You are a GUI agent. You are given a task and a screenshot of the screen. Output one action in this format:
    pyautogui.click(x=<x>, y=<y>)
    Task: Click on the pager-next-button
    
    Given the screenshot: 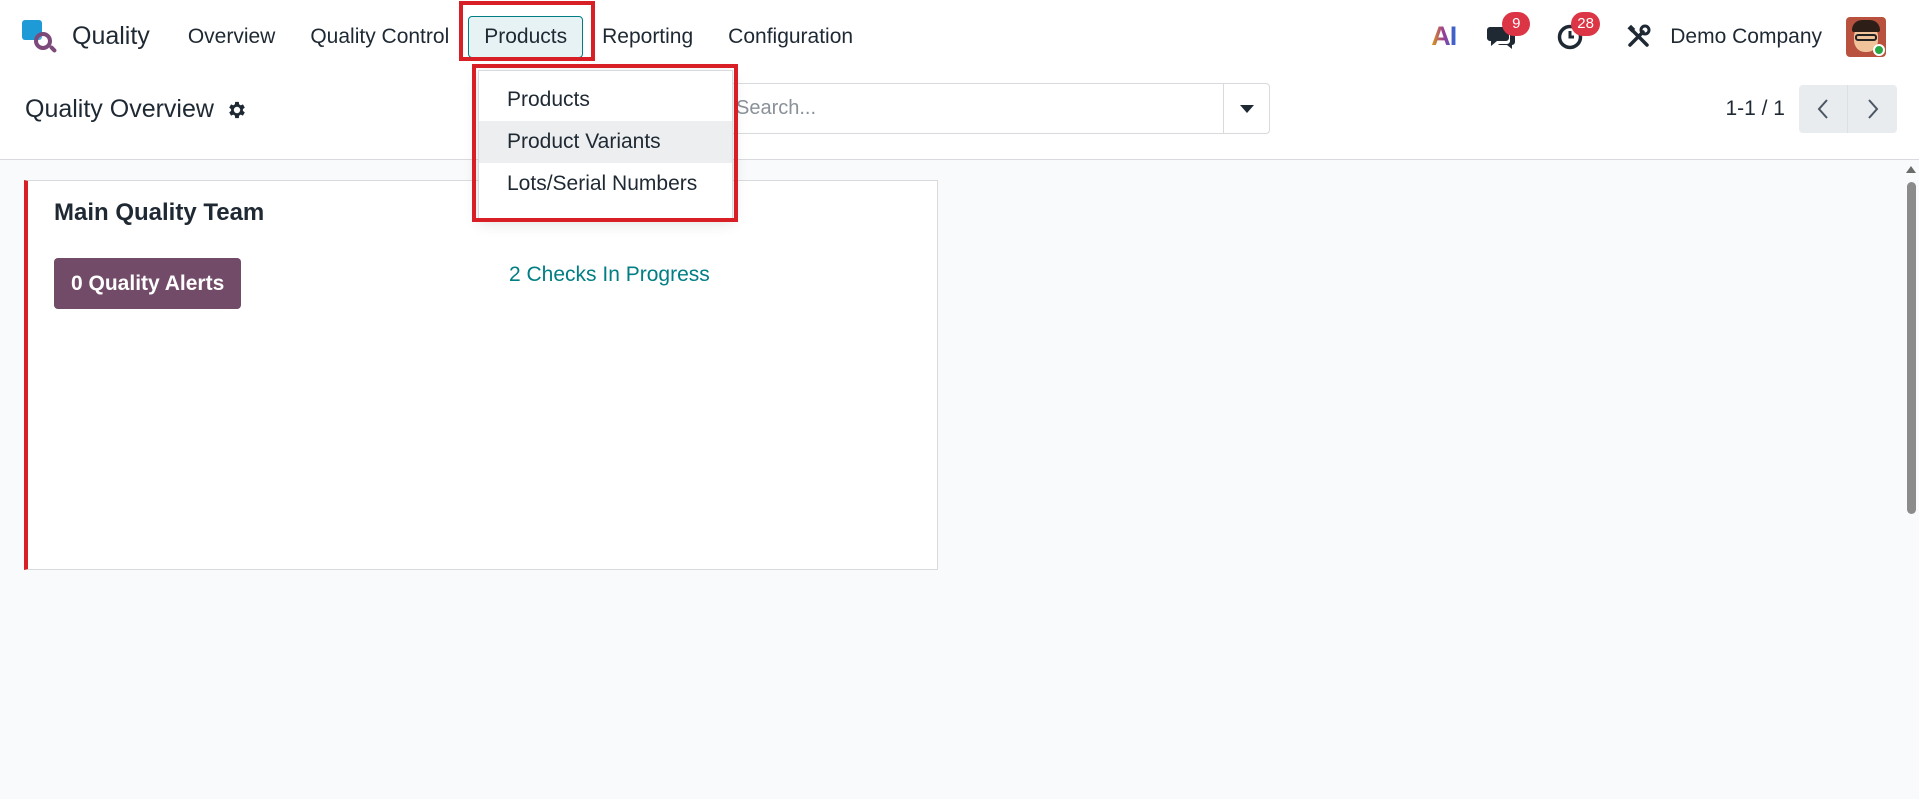 What is the action you would take?
    pyautogui.click(x=1872, y=109)
    